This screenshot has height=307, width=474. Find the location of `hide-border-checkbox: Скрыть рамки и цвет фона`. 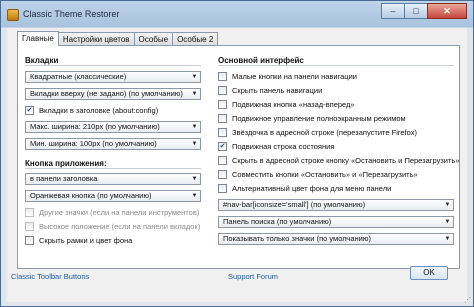

hide-border-checkbox: Скрыть рамки и цвет фона is located at coordinates (78, 240).